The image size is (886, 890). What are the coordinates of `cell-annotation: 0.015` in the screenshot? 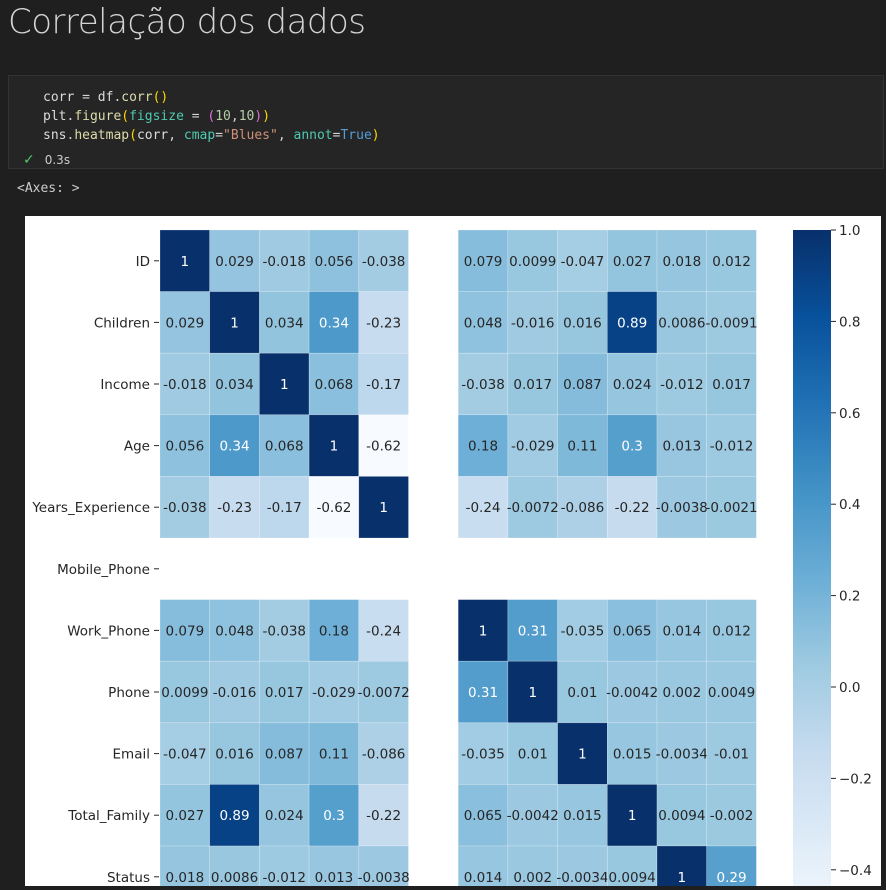 It's located at (582, 816).